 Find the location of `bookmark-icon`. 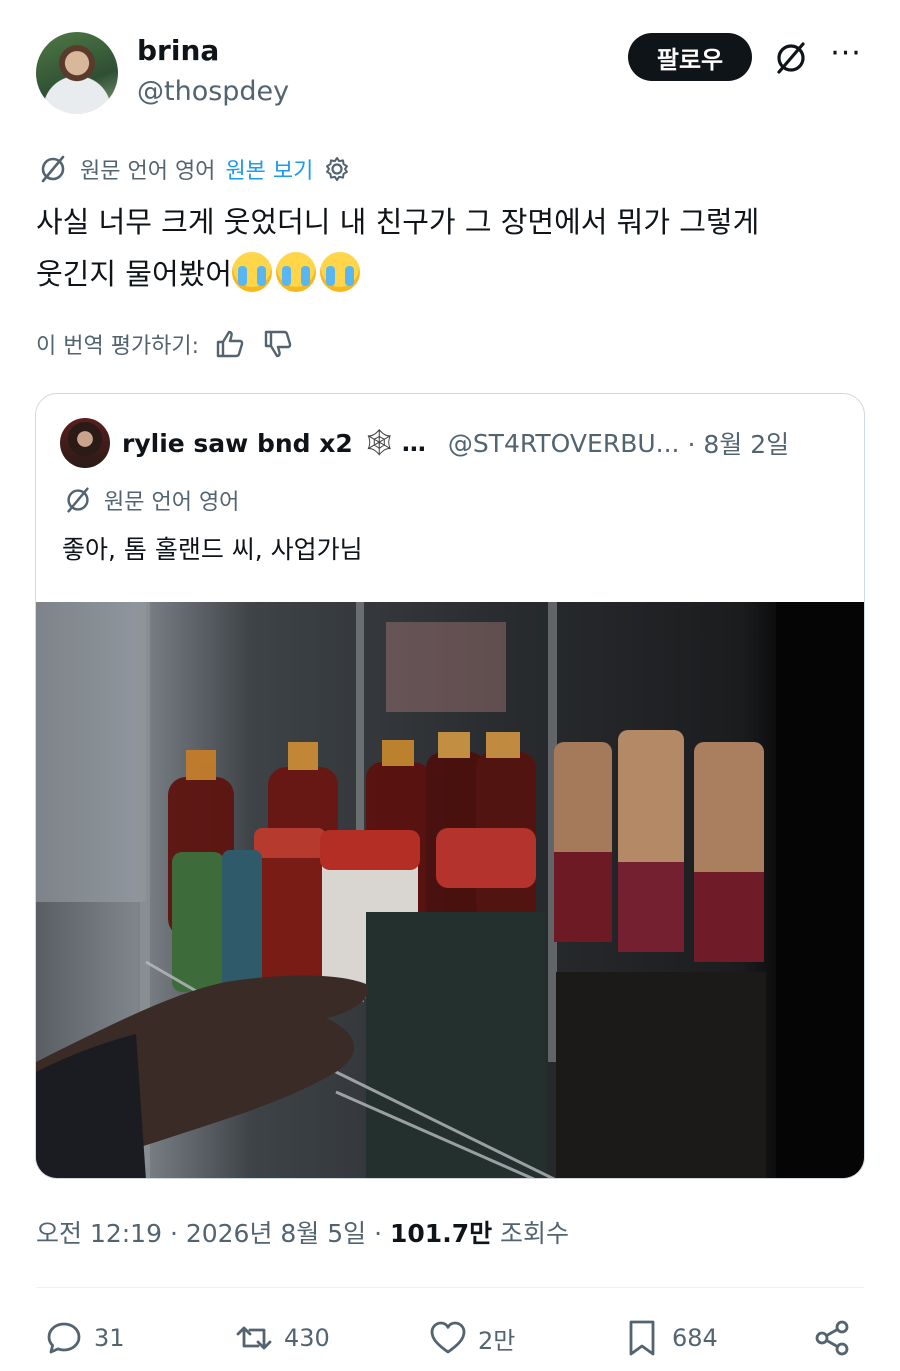

bookmark-icon is located at coordinates (642, 1338).